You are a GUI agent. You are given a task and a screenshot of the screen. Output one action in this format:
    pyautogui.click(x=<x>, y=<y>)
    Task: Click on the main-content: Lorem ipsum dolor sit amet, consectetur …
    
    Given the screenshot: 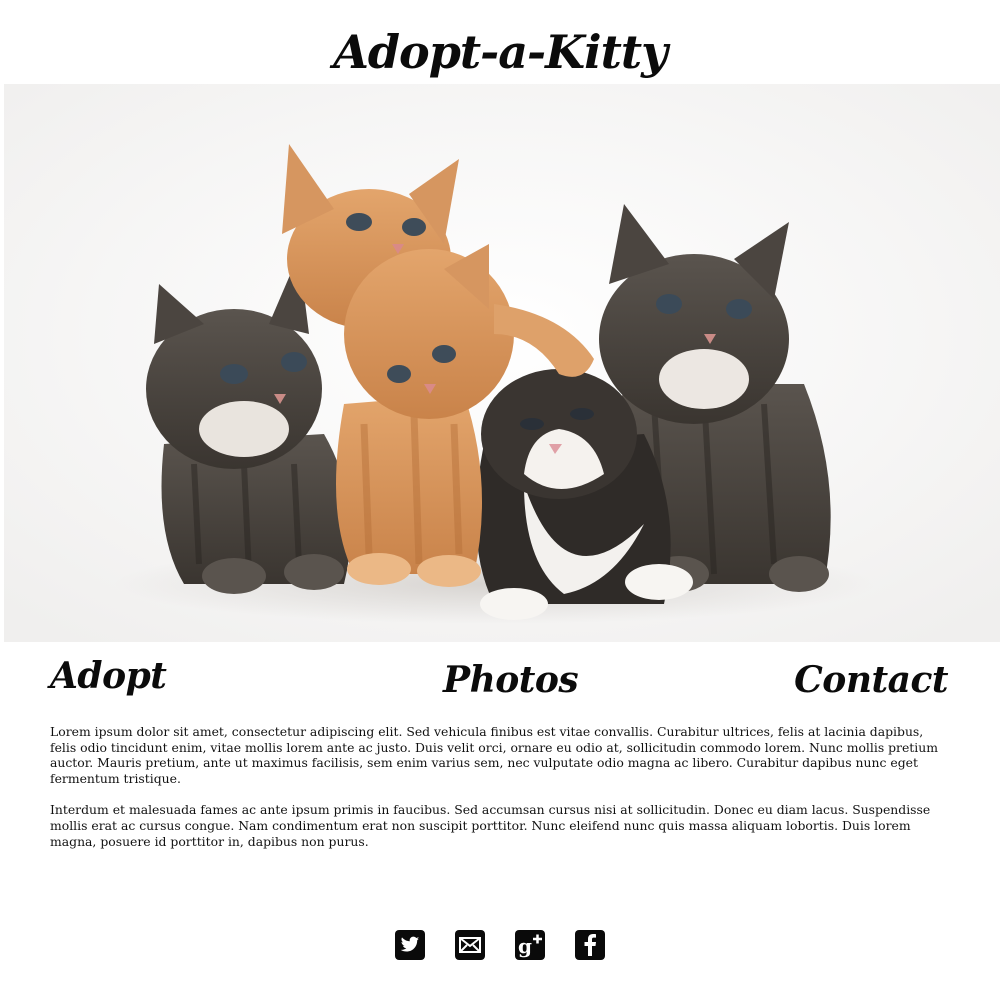 What is the action you would take?
    pyautogui.click(x=500, y=794)
    